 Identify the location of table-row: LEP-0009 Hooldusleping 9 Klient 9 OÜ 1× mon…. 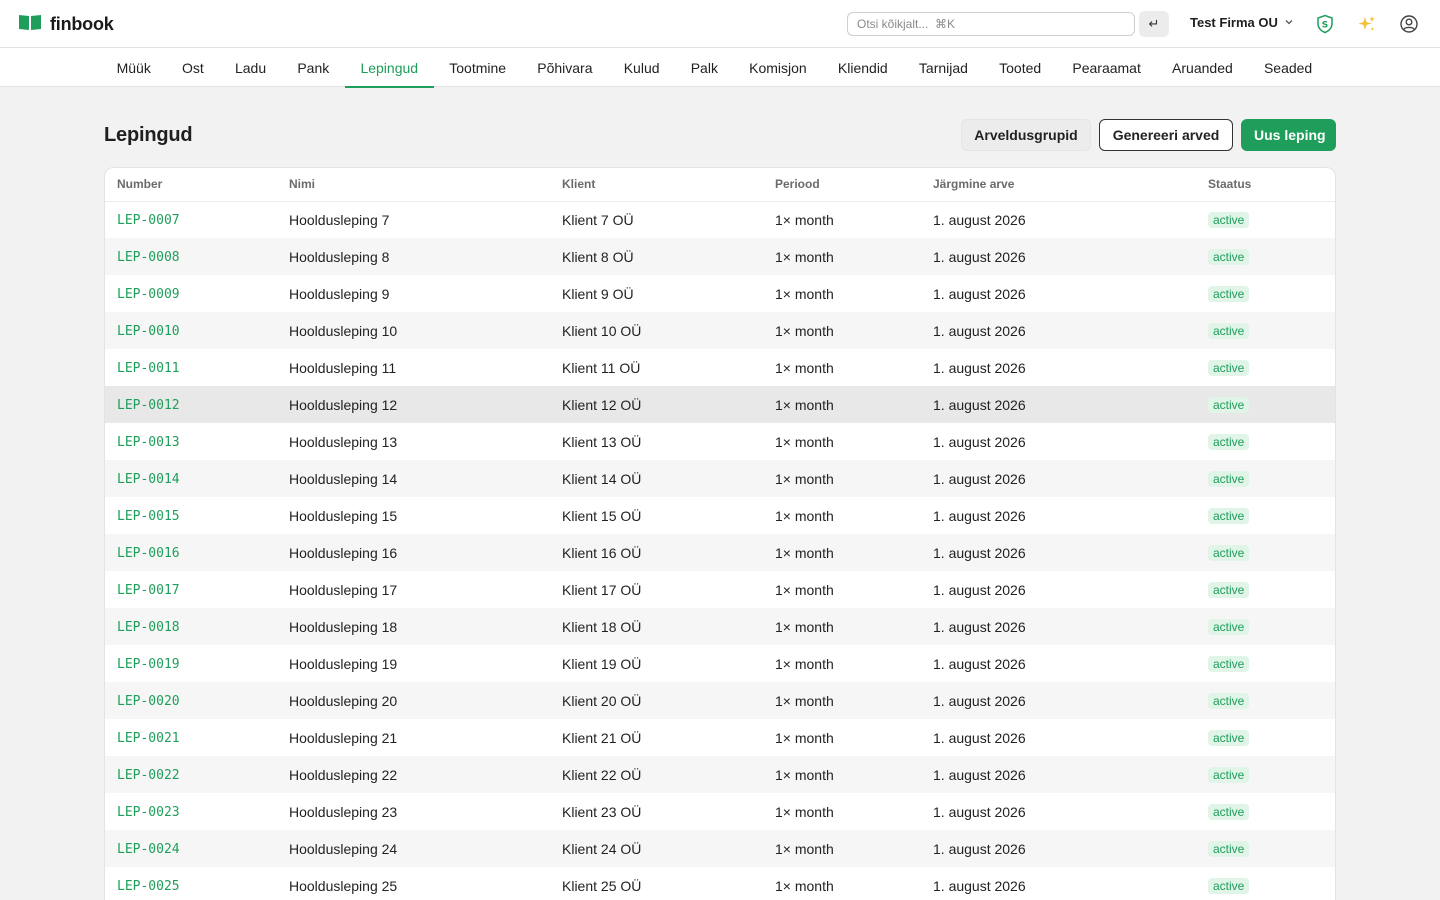
(720, 293).